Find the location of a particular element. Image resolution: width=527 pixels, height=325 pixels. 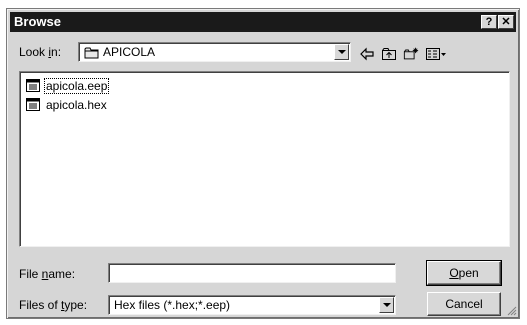

view-menu-icon is located at coordinates (436, 54).